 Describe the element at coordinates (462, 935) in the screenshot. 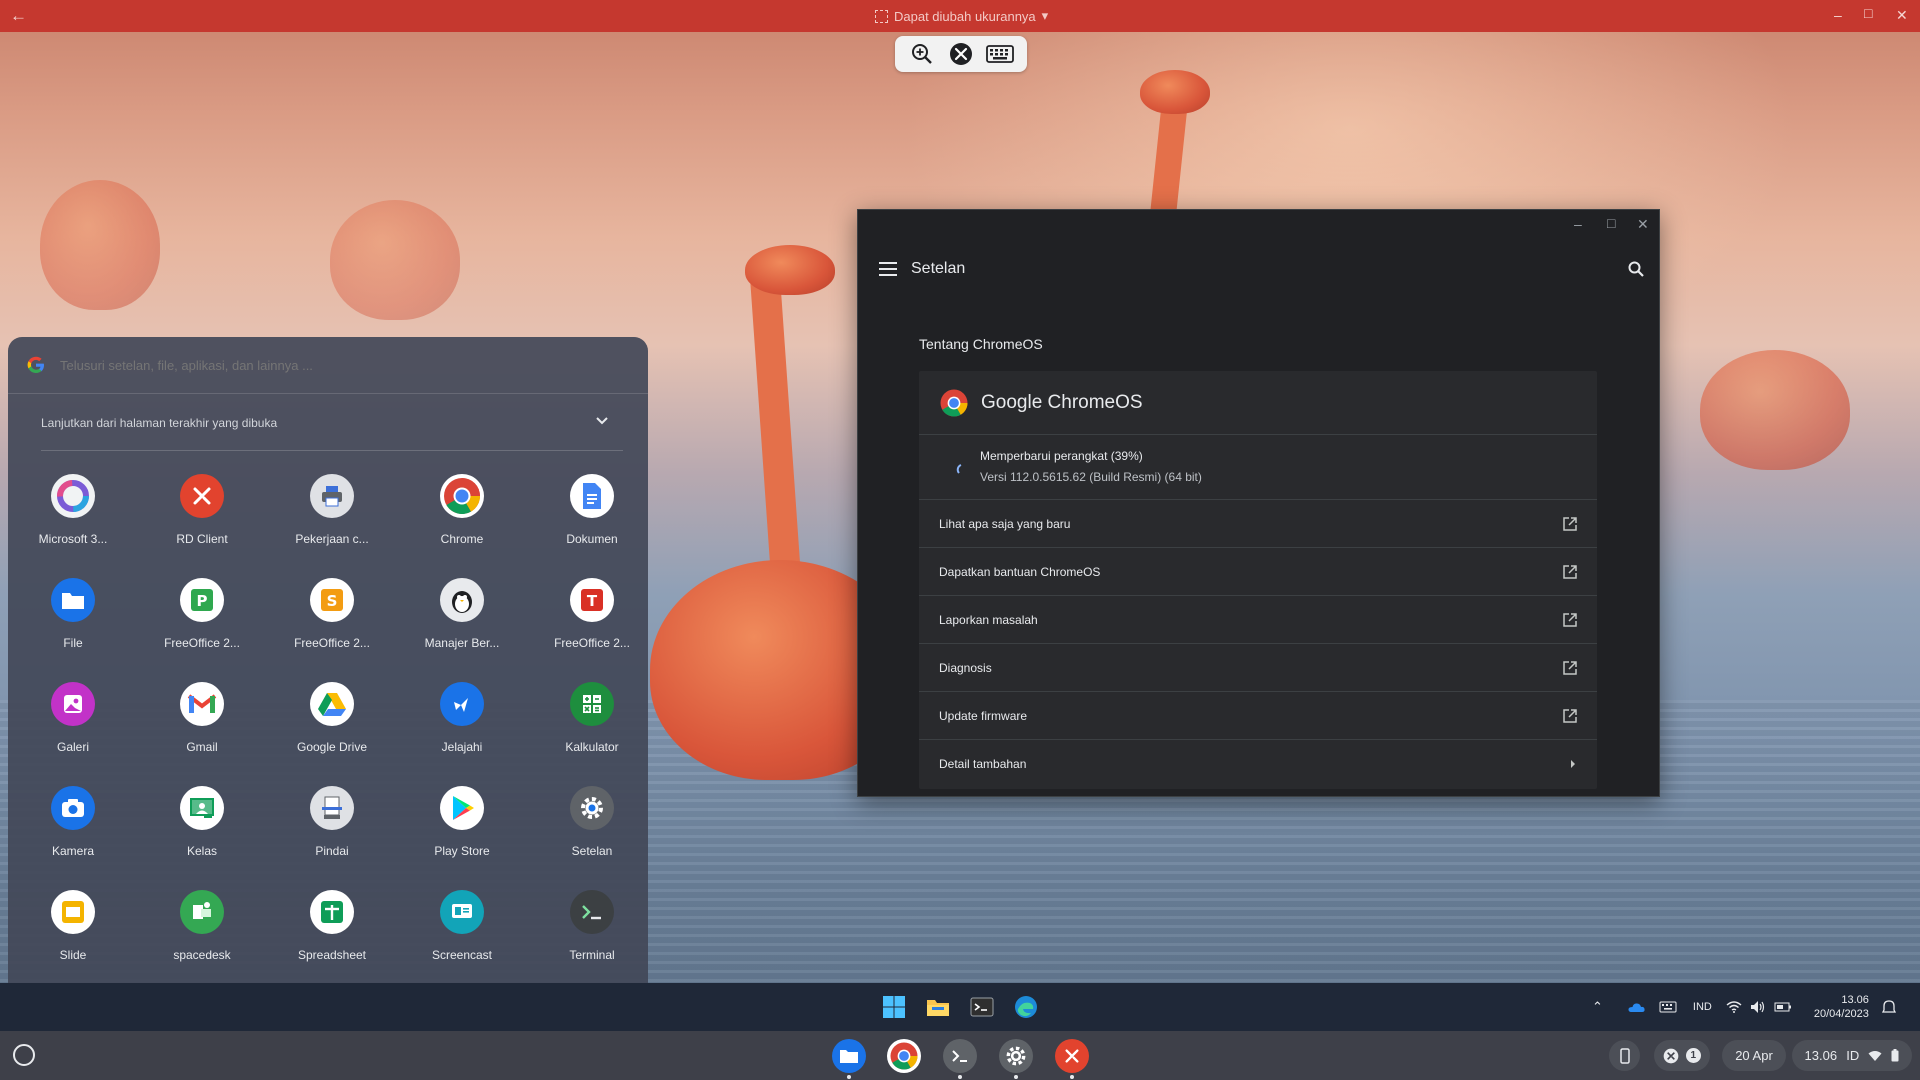

I see `app-screencast: Screencast` at that location.